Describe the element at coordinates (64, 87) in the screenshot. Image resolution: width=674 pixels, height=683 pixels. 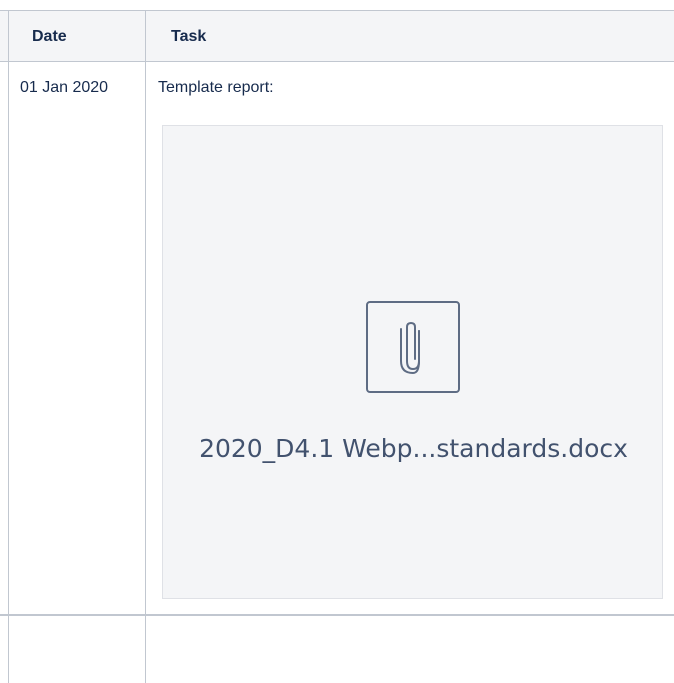
I see `row-date-cell: 01 Jan 2020` at that location.